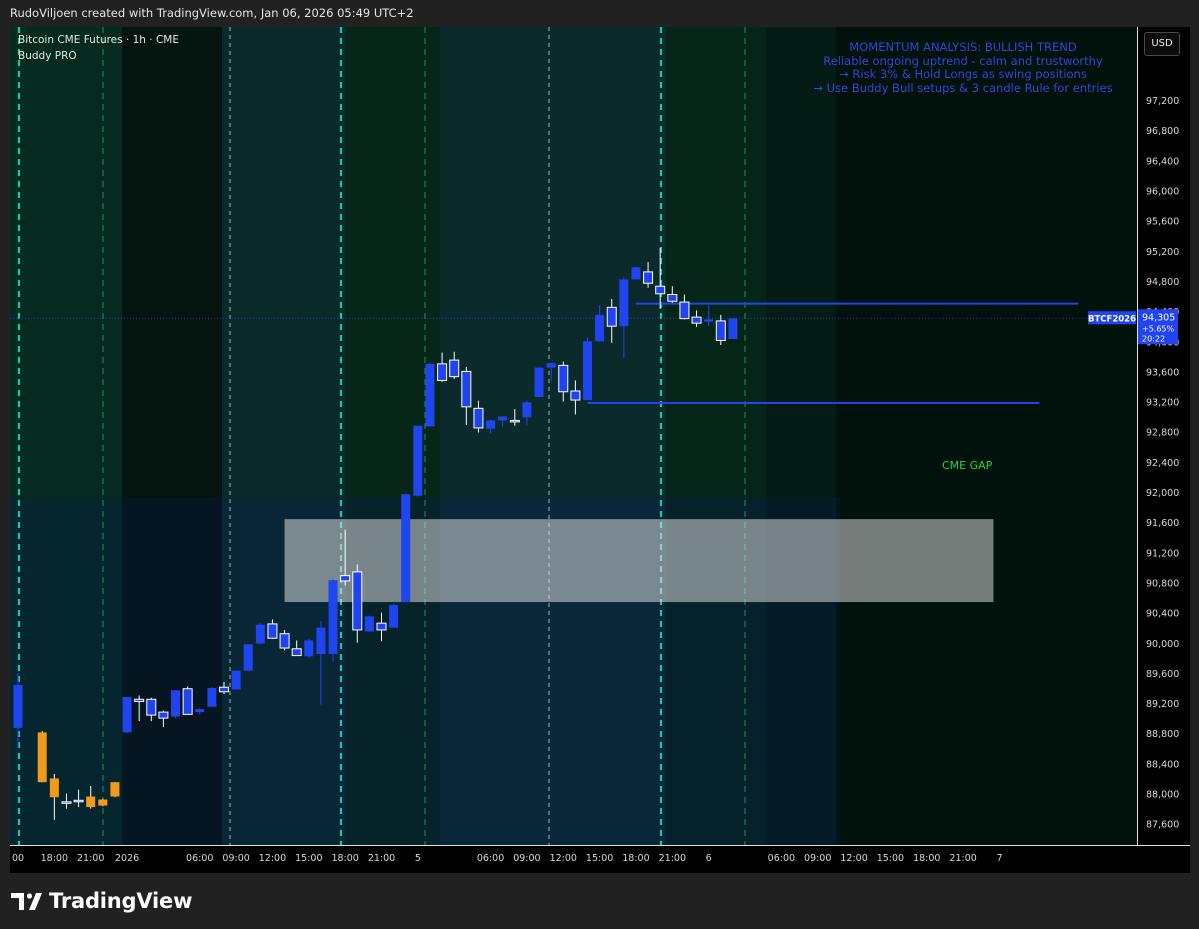  I want to click on change-label: +5.65%, so click(1158, 328).